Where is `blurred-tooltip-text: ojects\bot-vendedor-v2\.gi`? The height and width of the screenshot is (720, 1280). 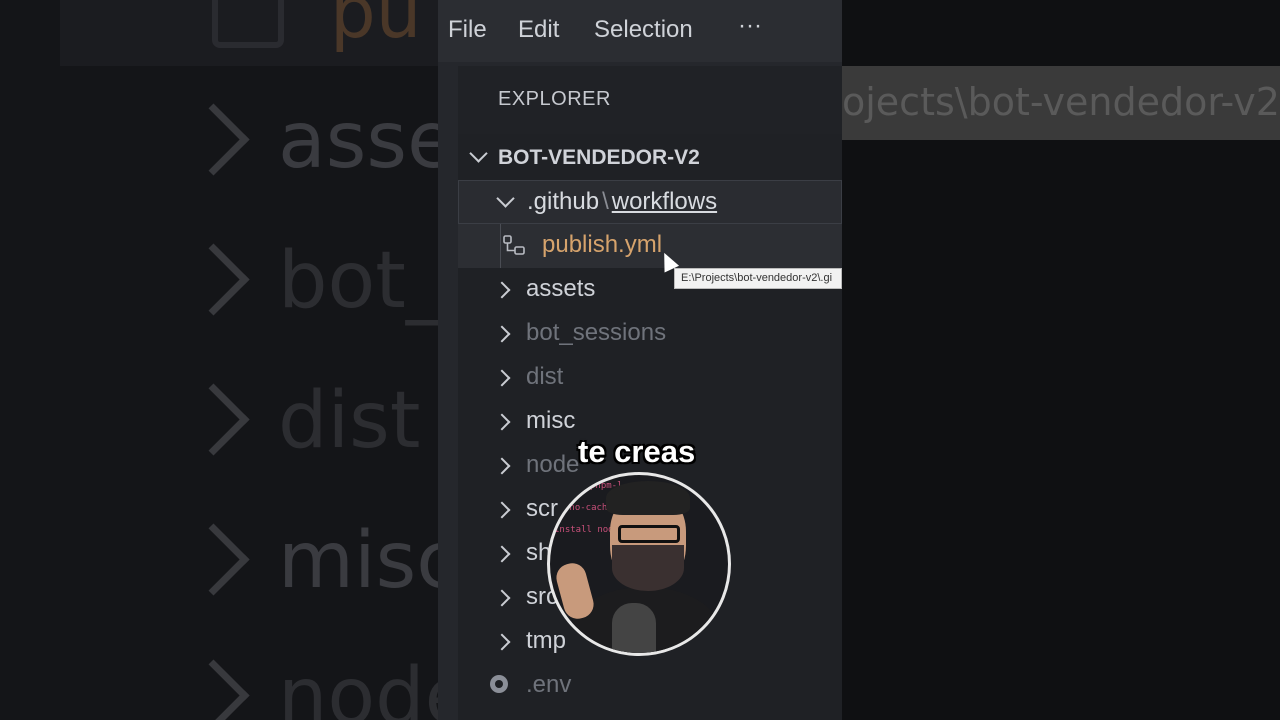
blurred-tooltip-text: ojects\bot-vendedor-v2\.gi is located at coordinates (1061, 102).